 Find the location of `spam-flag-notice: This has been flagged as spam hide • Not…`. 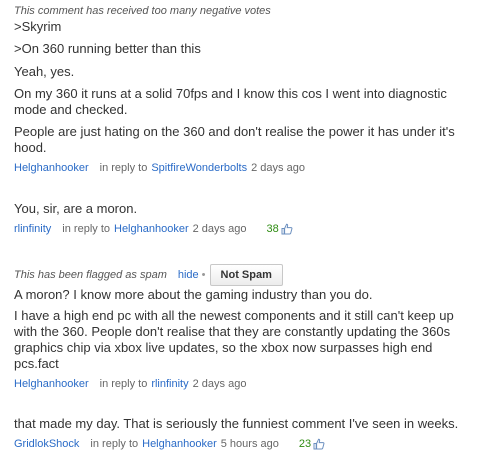

spam-flag-notice: This has been flagged as spam hide • Not… is located at coordinates (148, 275).